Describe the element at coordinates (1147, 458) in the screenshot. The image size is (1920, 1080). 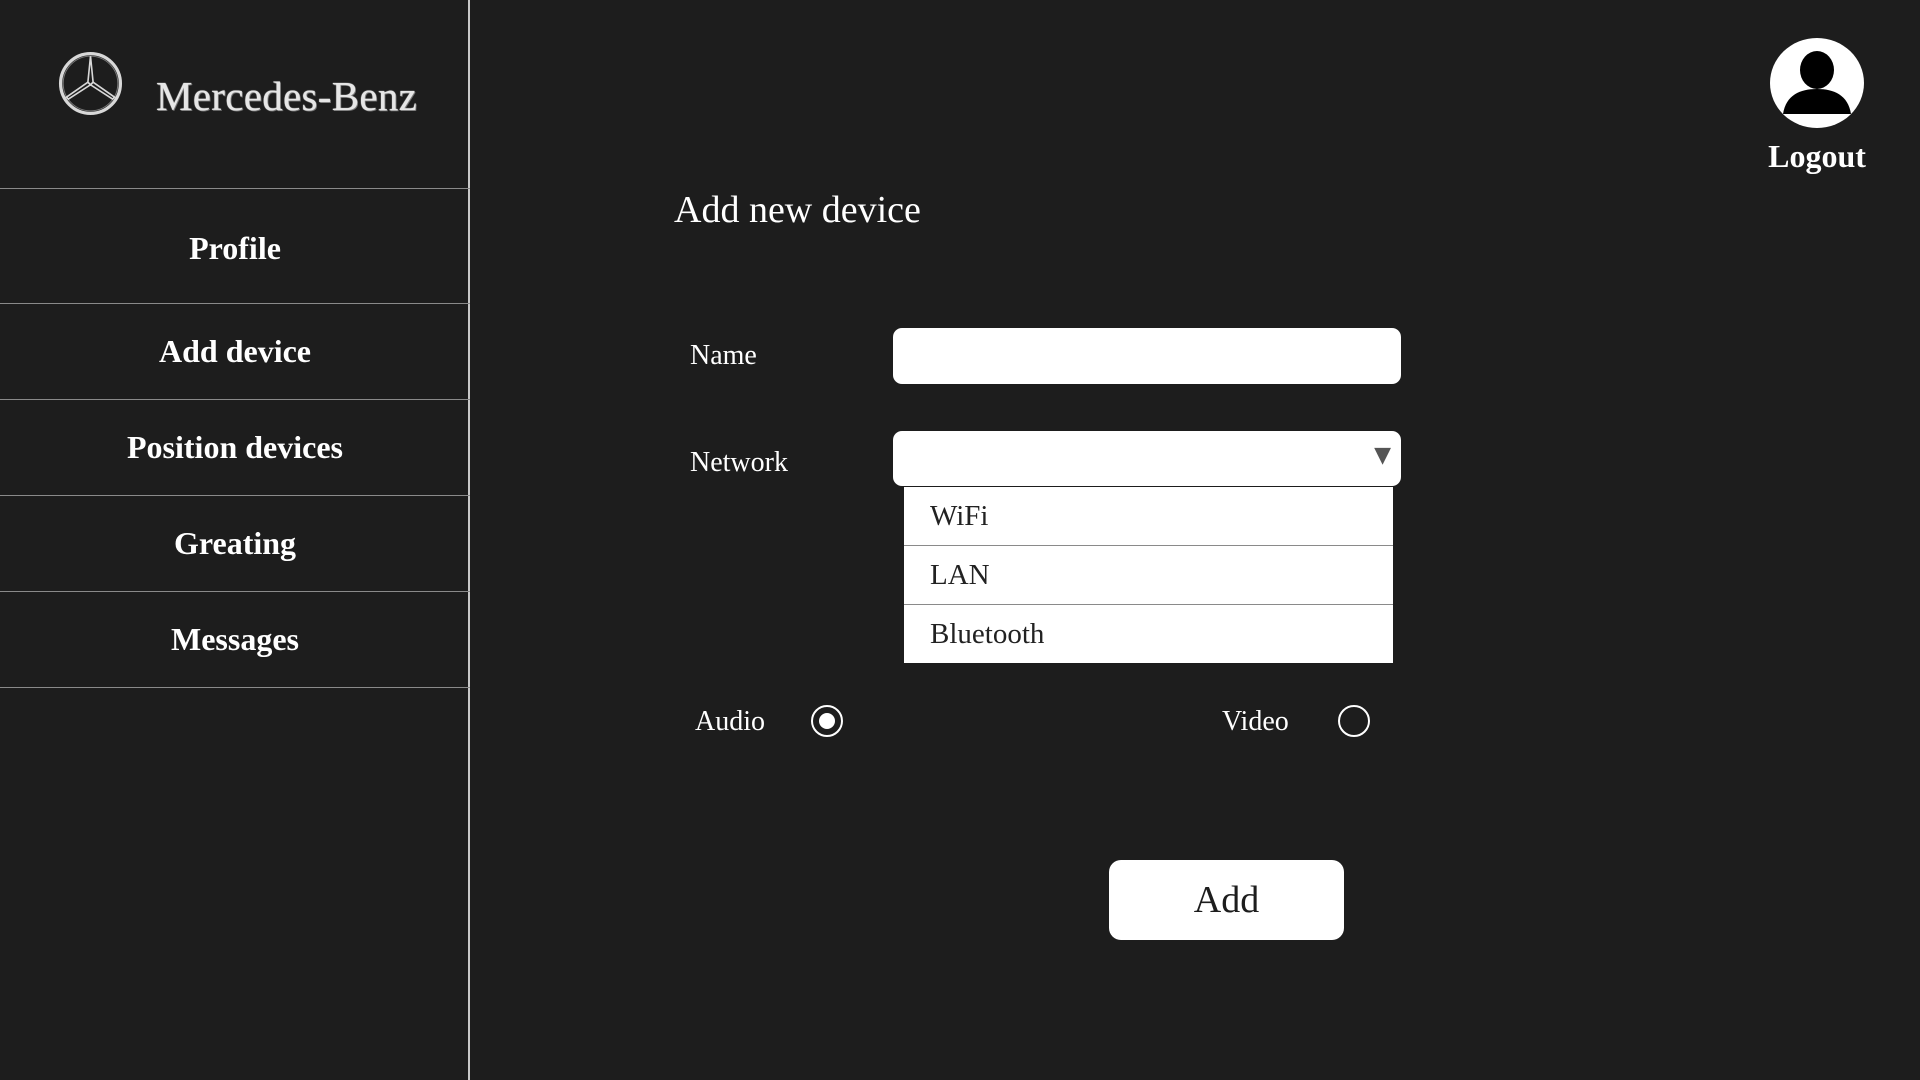
I see `network-select: ▼` at that location.